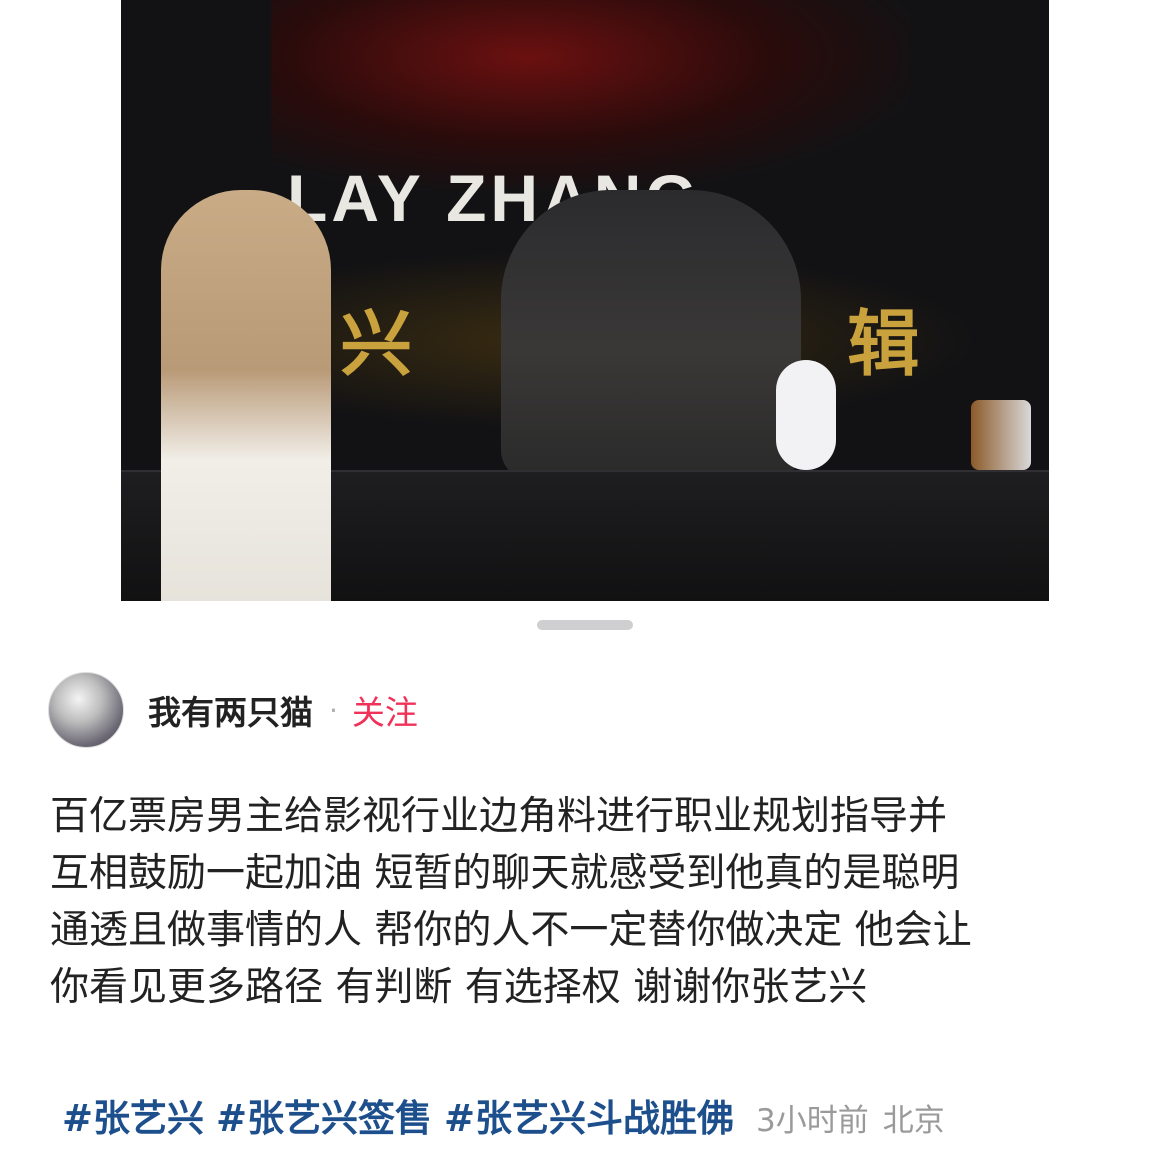  Describe the element at coordinates (585, 625) in the screenshot. I see `drag-handle` at that location.